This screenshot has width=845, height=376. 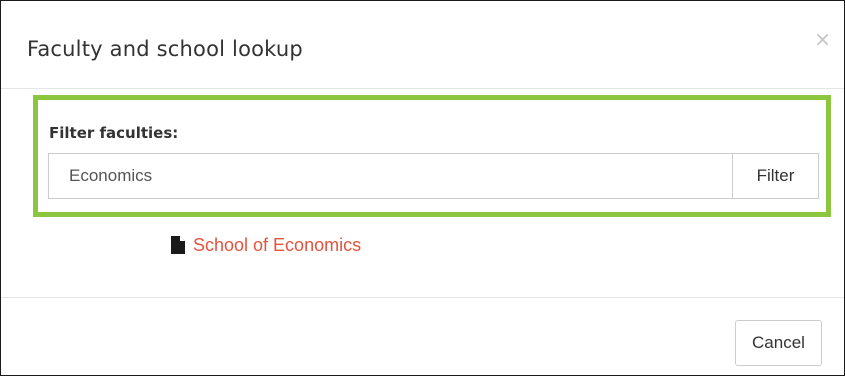 I want to click on filter-label: Filter faculties:, so click(x=114, y=133).